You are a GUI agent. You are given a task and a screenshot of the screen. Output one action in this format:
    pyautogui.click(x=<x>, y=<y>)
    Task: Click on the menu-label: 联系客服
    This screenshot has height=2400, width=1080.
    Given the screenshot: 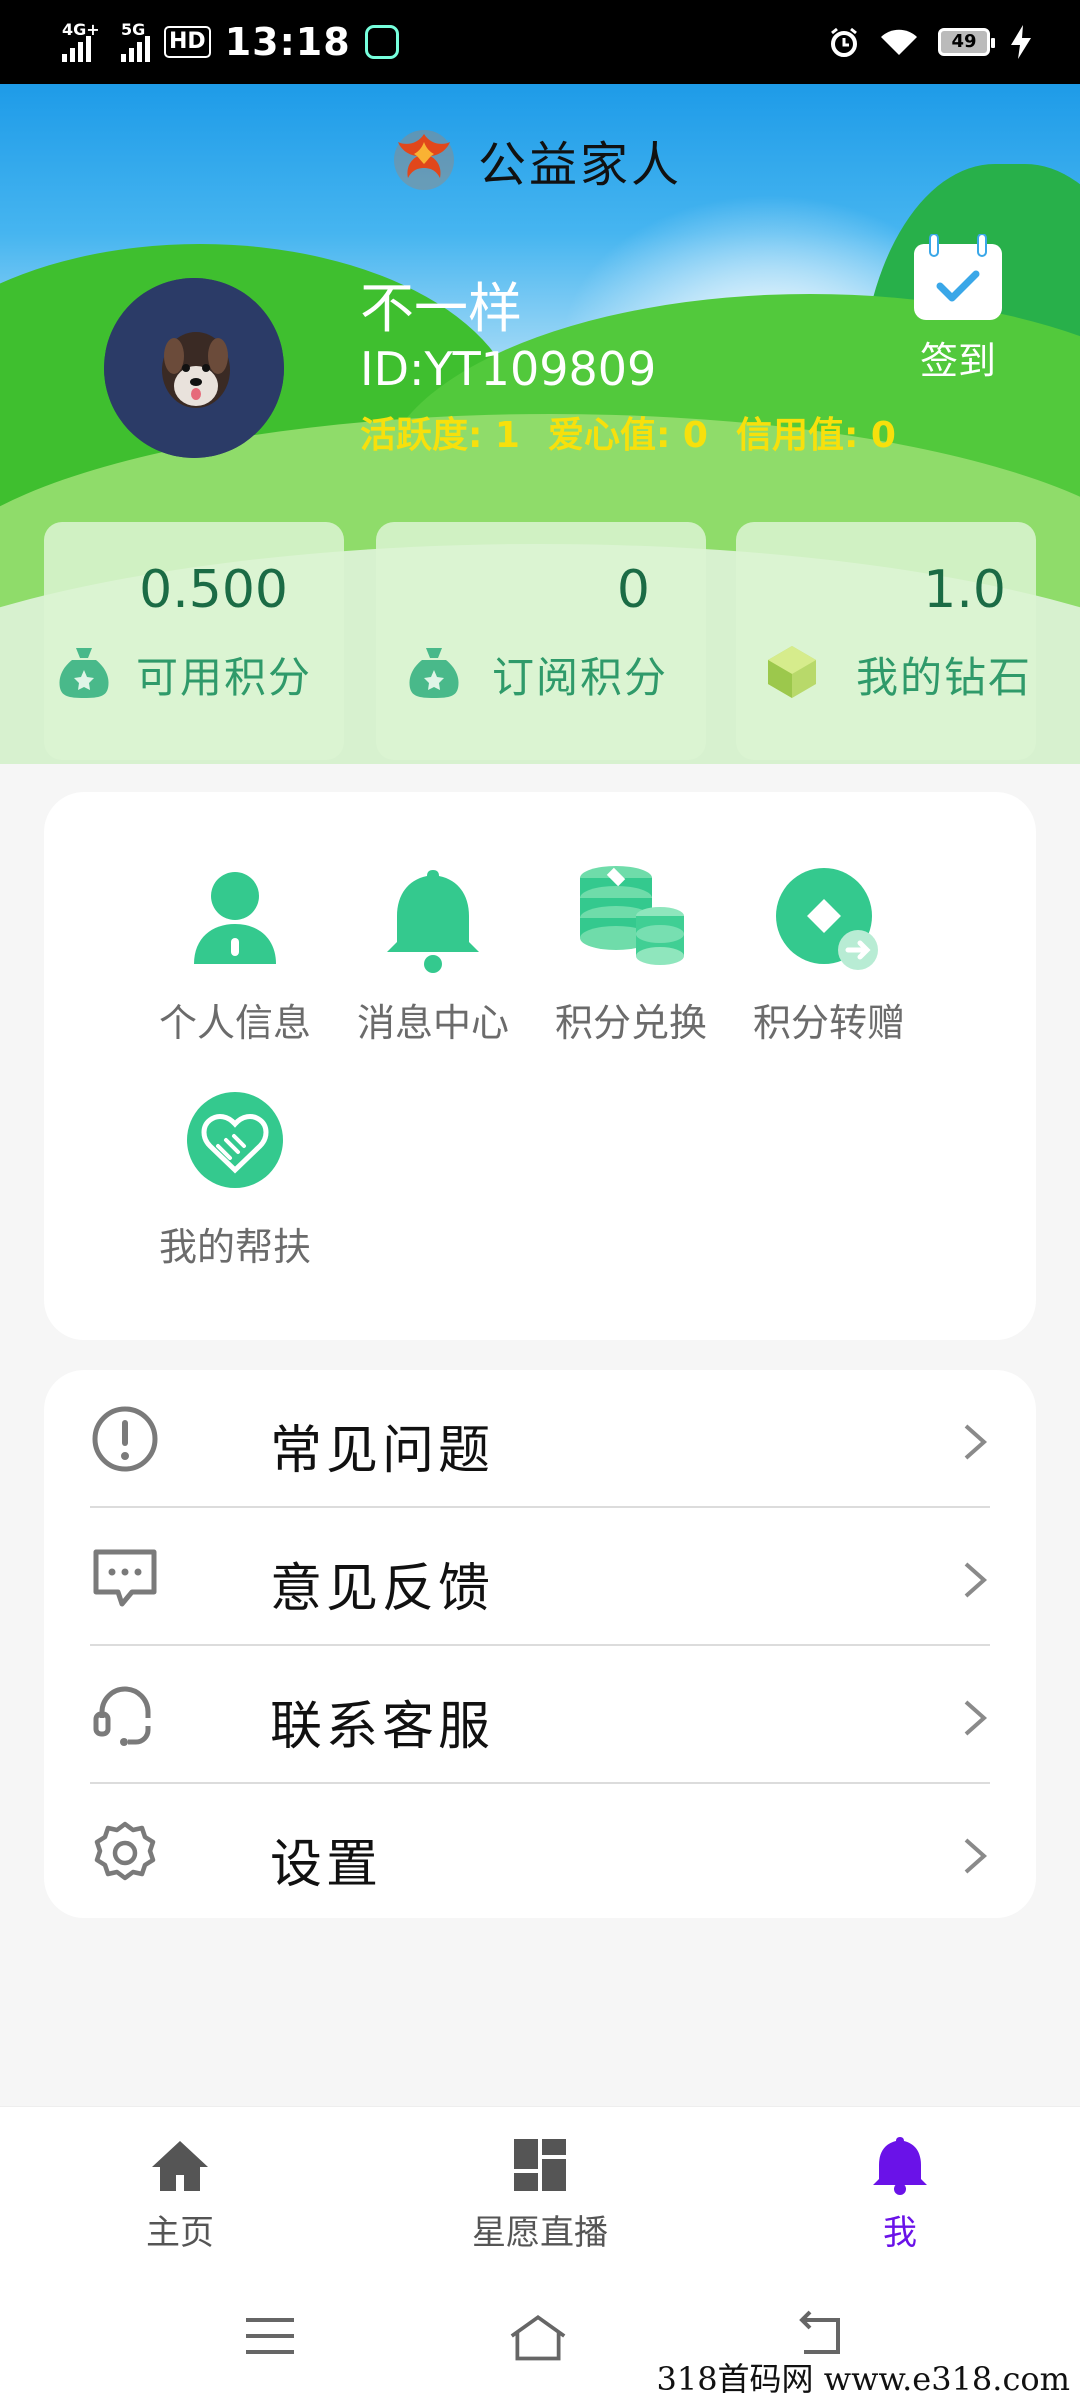 What is the action you would take?
    pyautogui.click(x=382, y=1727)
    